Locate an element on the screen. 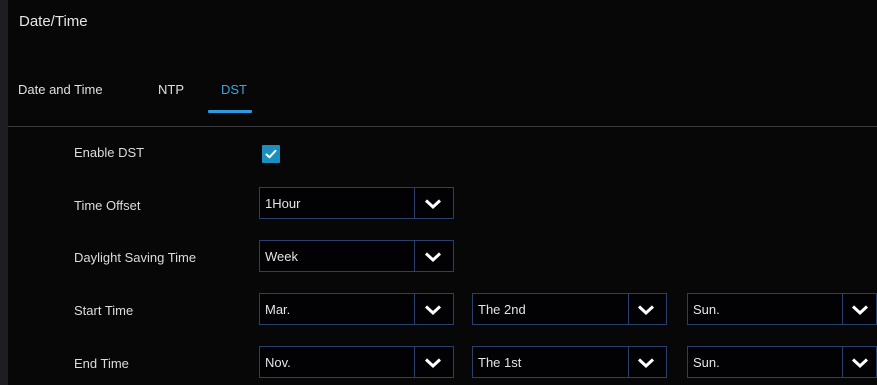 The height and width of the screenshot is (385, 877). end-day-select: Sun. is located at coordinates (782, 362).